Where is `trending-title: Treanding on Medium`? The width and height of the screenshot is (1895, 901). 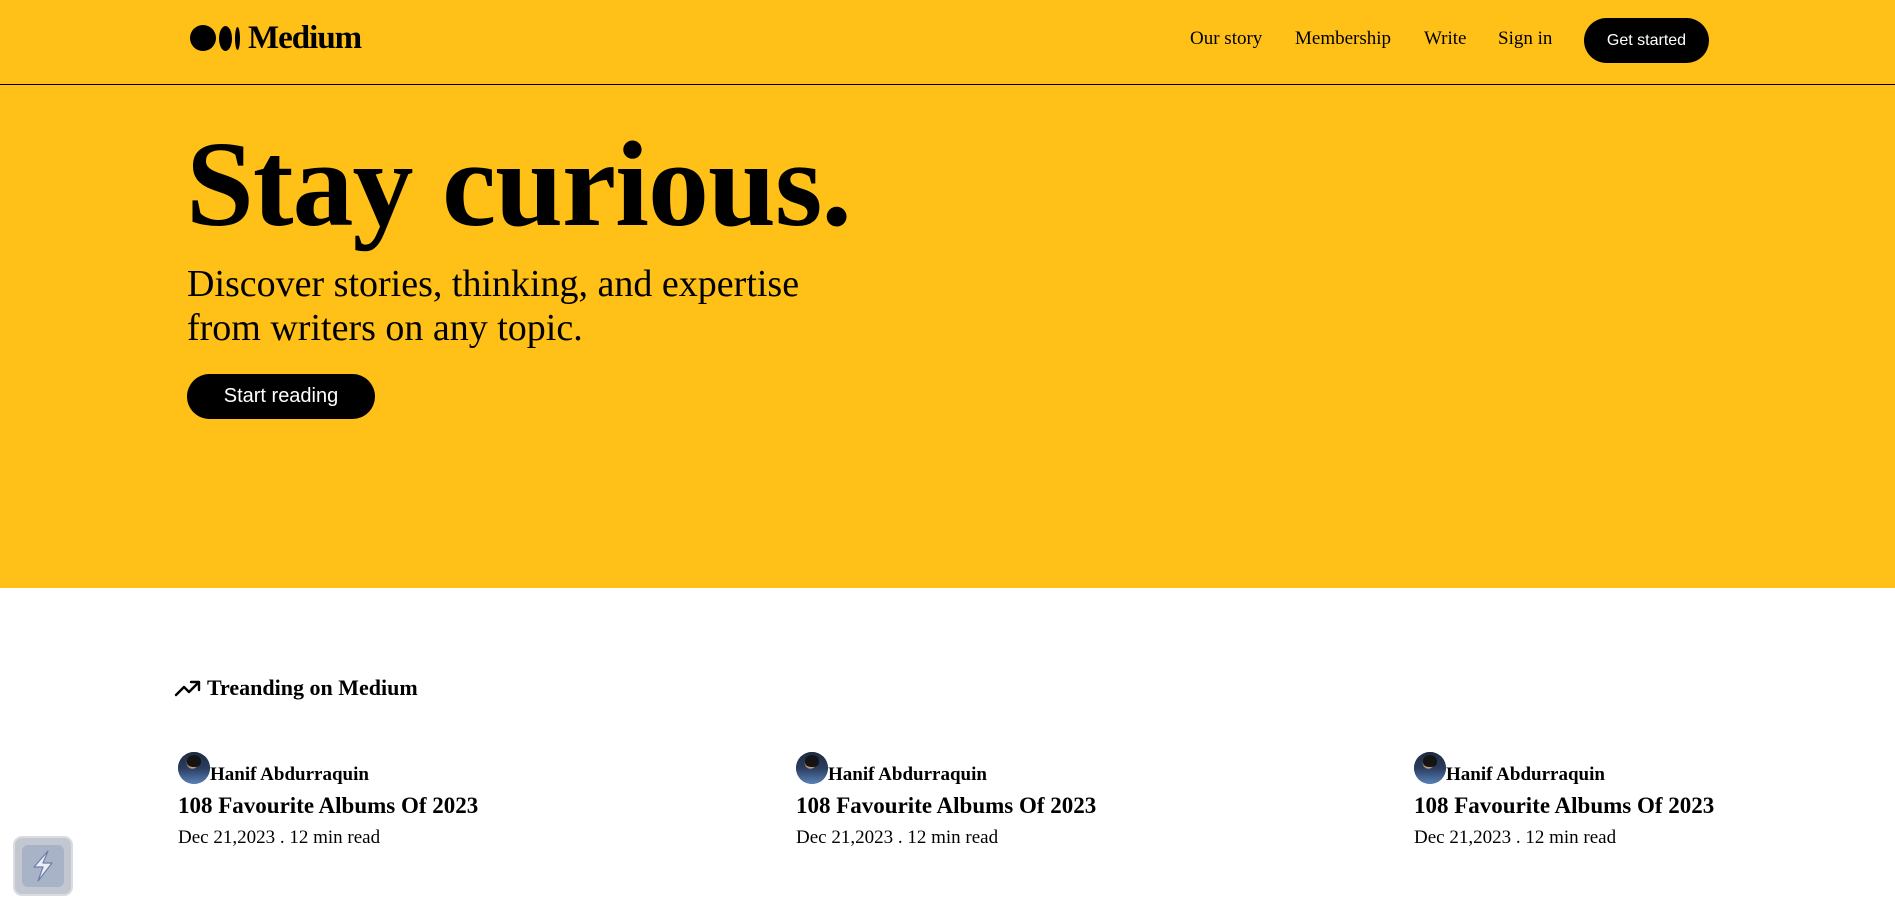
trending-title: Treanding on Medium is located at coordinates (312, 687).